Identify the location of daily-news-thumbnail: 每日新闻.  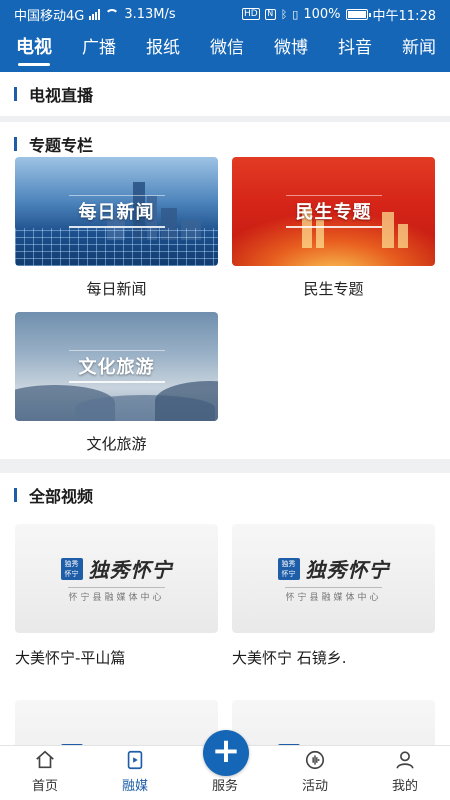
(116, 211).